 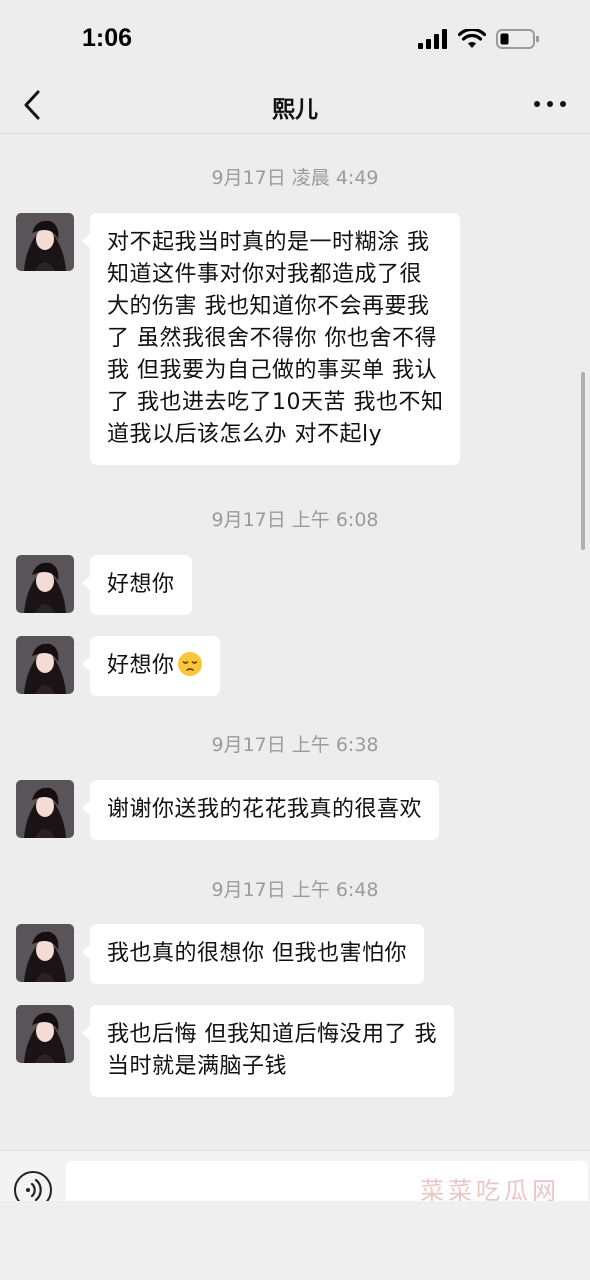 I want to click on bottom-overlay, so click(x=295, y=1240).